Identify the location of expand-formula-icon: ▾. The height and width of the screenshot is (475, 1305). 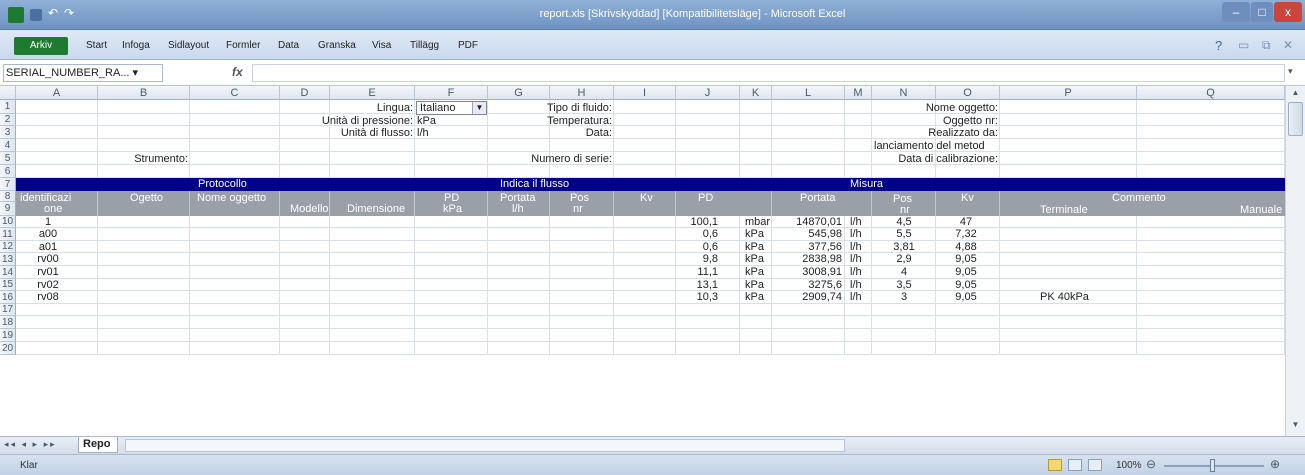
(1290, 71).